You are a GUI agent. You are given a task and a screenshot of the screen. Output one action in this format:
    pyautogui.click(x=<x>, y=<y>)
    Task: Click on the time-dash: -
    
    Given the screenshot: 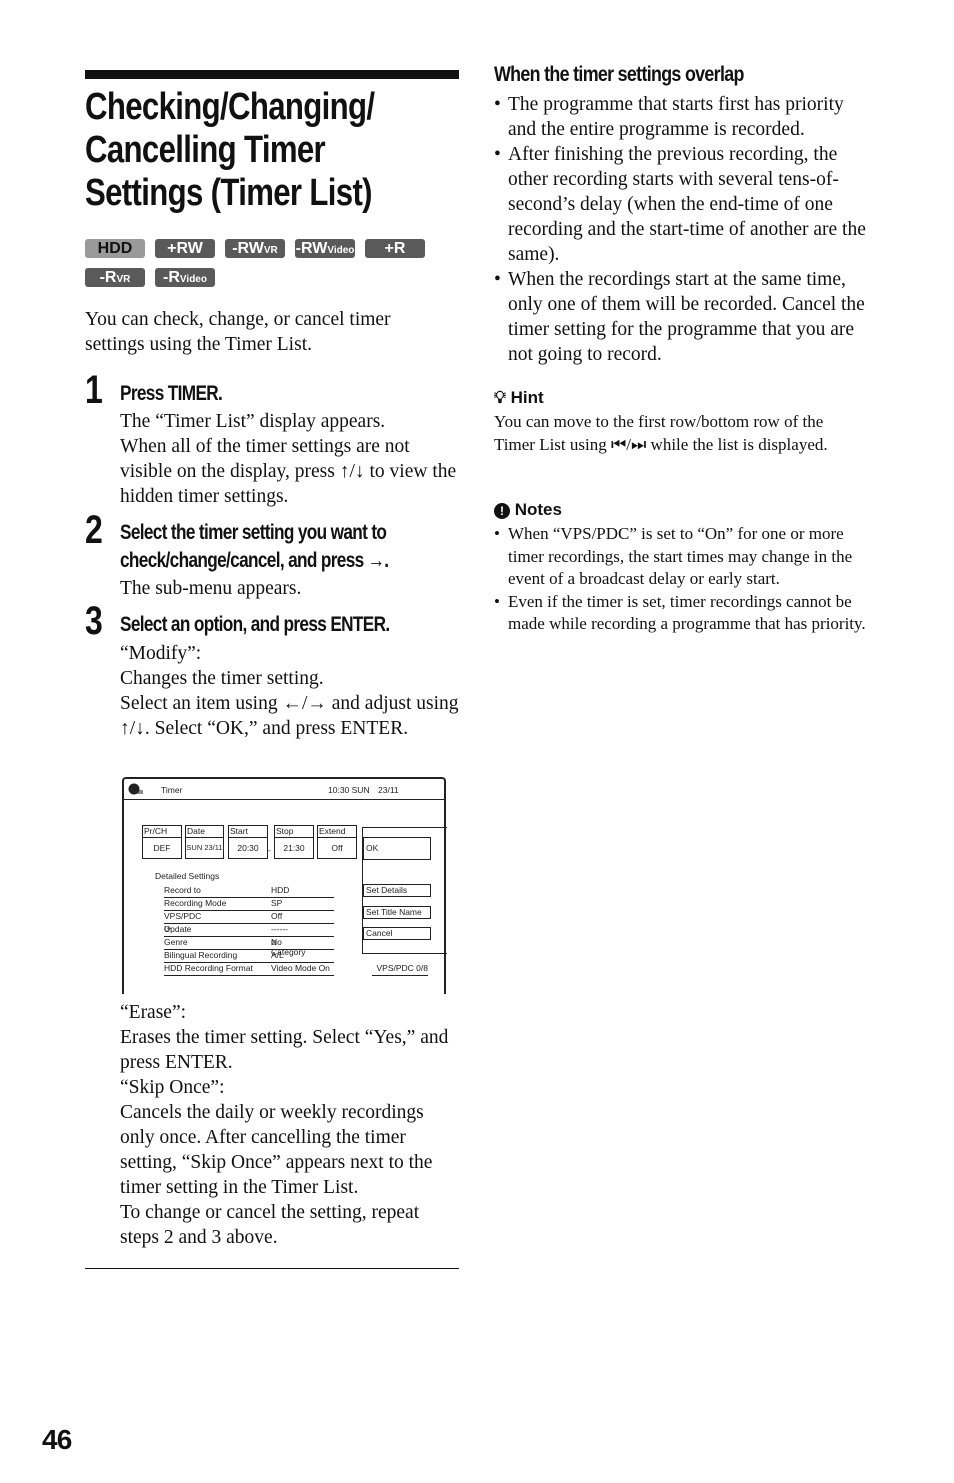 What is the action you would take?
    pyautogui.click(x=269, y=850)
    